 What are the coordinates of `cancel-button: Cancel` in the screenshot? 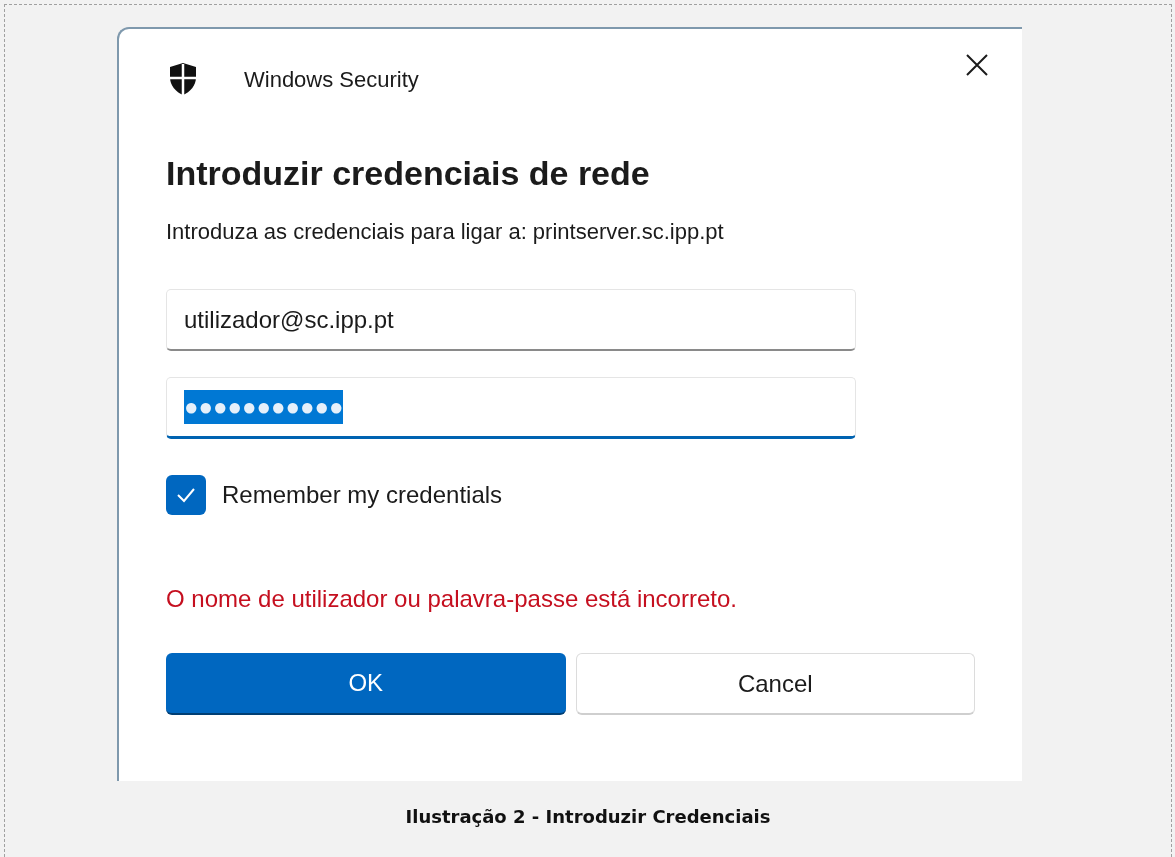 It's located at (775, 684).